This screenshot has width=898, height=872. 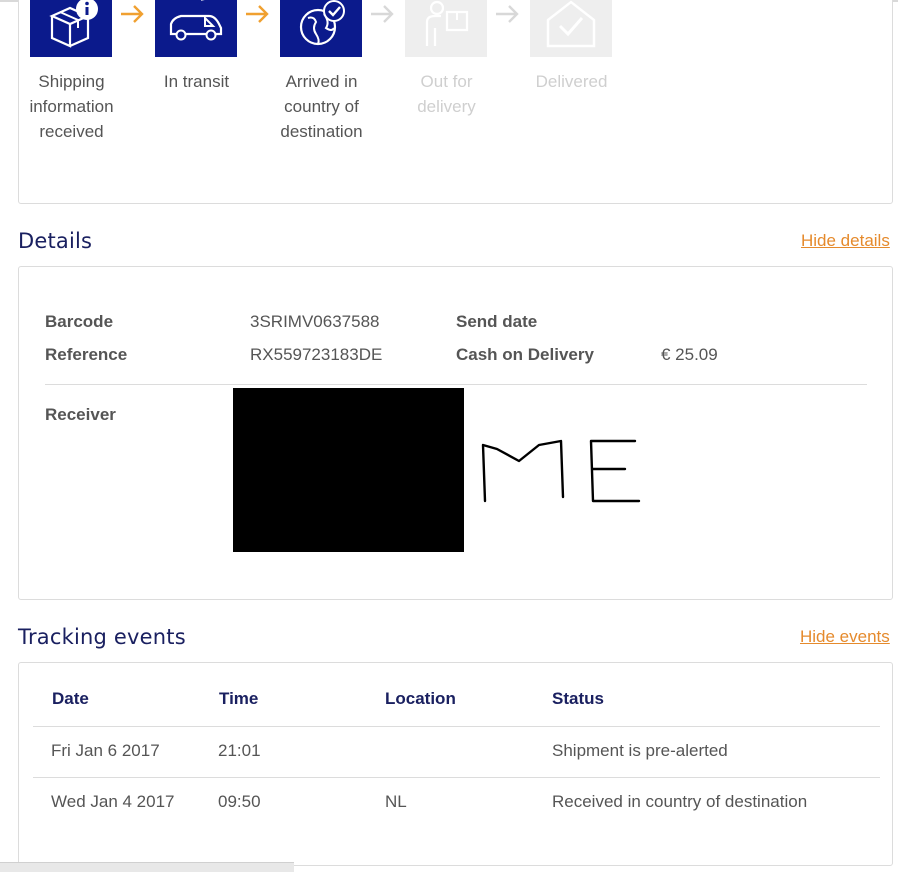 I want to click on globe-check-icon, so click(x=321, y=28).